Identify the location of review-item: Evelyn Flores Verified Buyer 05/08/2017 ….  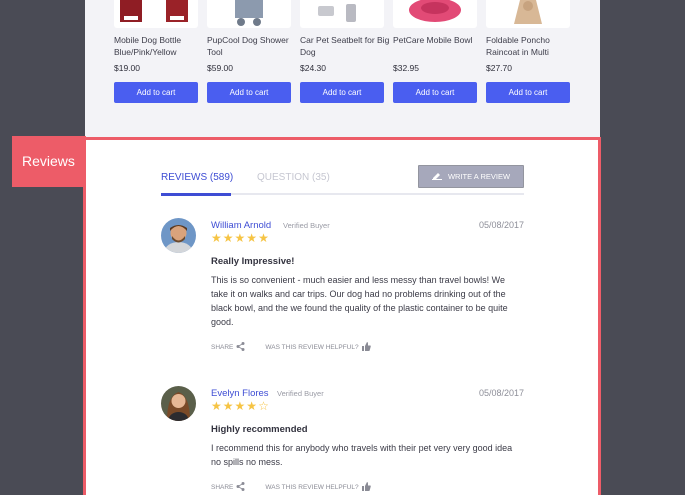
(342, 440).